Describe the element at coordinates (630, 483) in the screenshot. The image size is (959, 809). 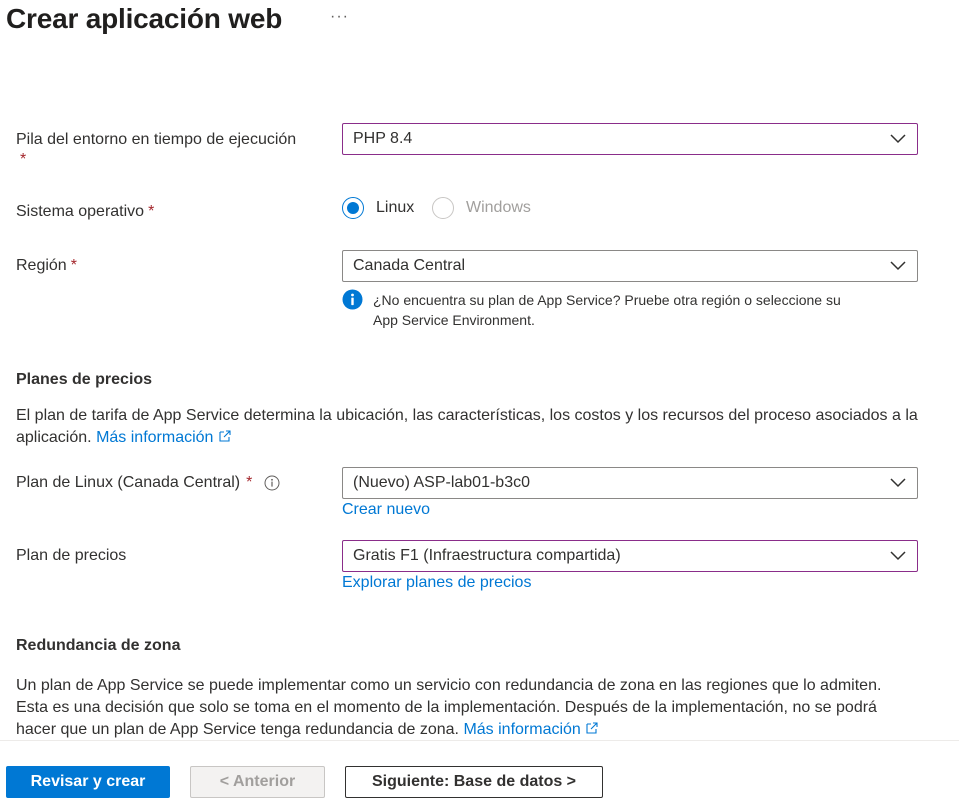
I see `linux-plan-dropdown: (Nuevo) ASP-lab01-b3c0` at that location.